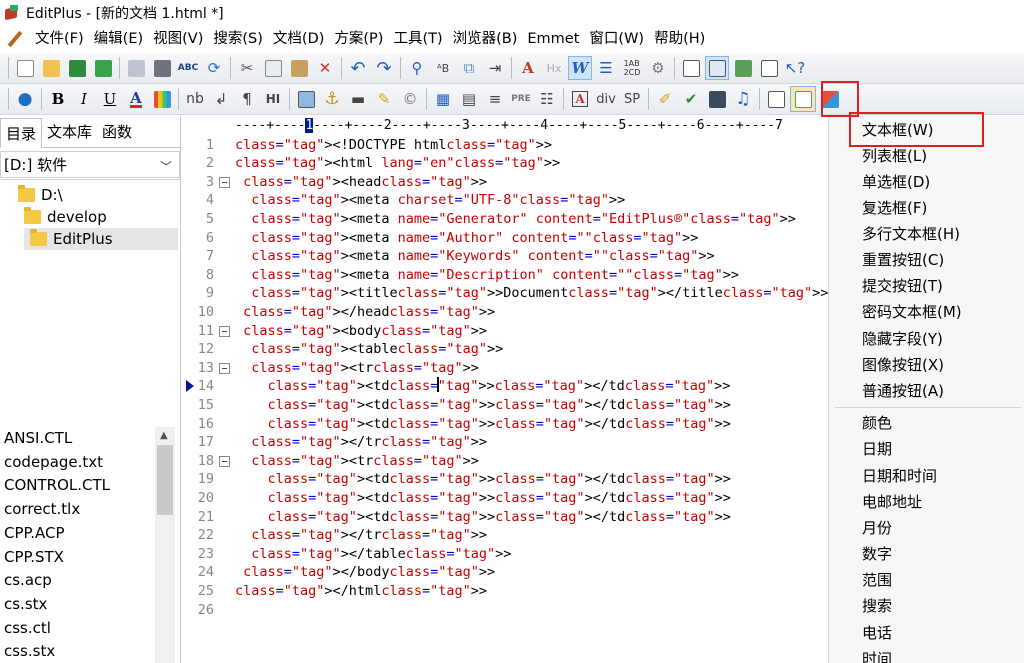  Describe the element at coordinates (521, 99) in the screenshot. I see `pre-button: PRE` at that location.